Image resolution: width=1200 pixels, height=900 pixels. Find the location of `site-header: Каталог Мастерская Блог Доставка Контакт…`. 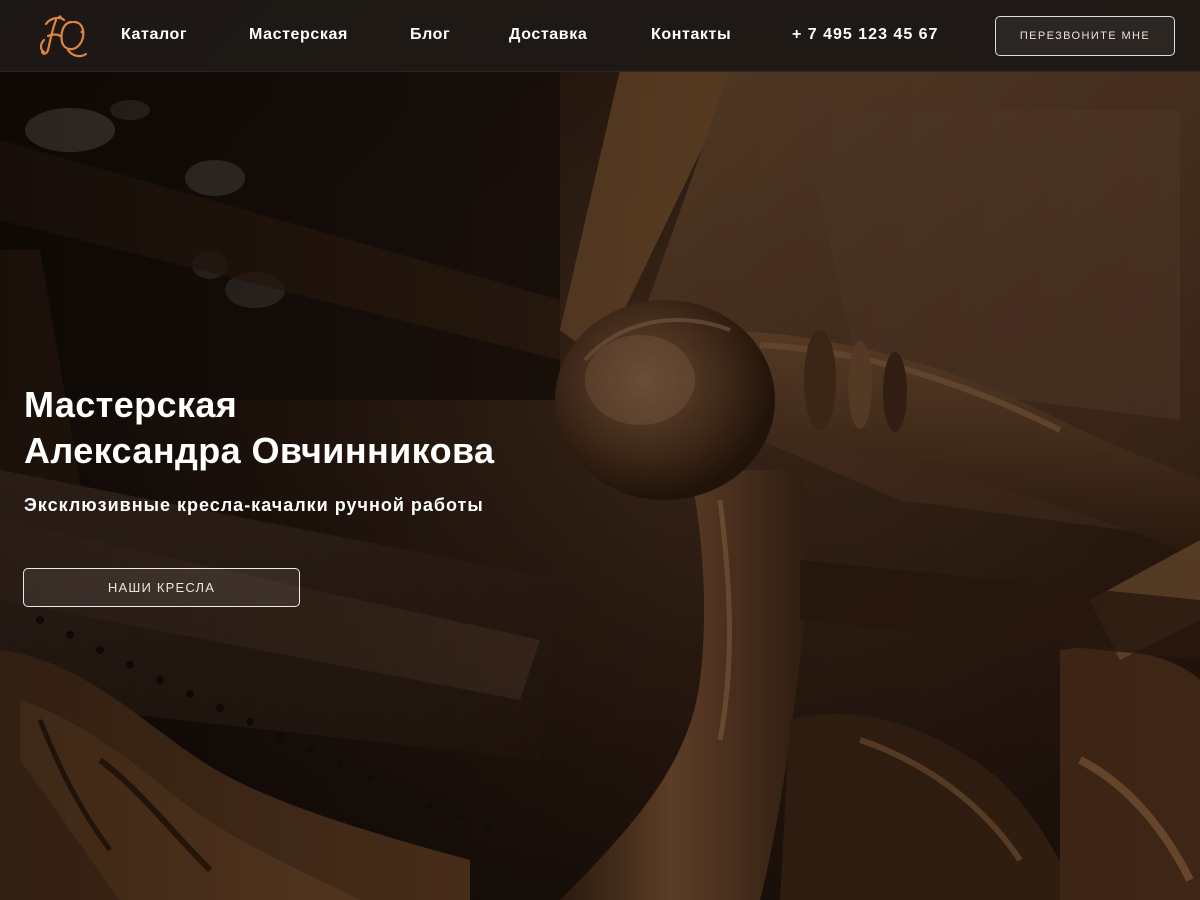

site-header: Каталог Мастерская Блог Доставка Контакт… is located at coordinates (600, 36).